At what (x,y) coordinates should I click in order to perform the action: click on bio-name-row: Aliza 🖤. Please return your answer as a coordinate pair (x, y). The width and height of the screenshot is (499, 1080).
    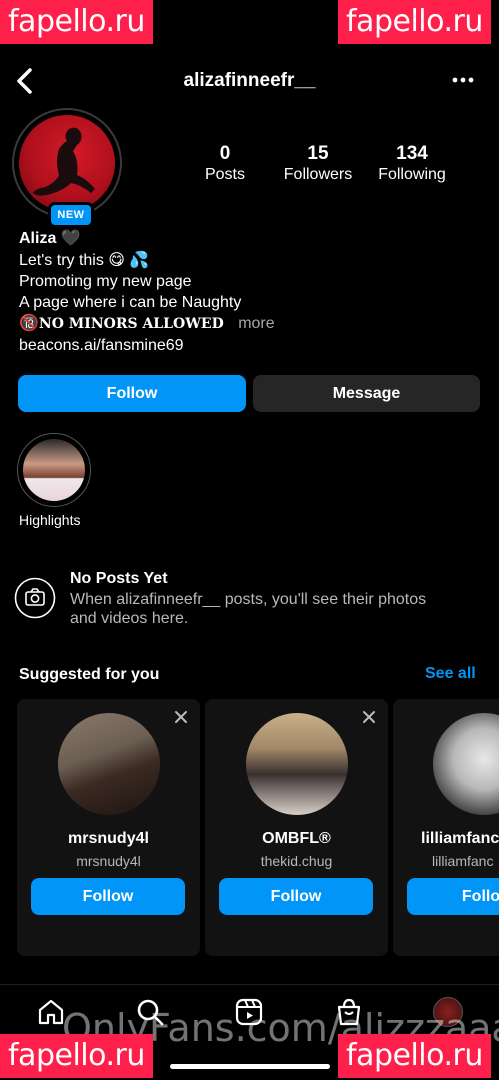
    Looking at the image, I should click on (50, 238).